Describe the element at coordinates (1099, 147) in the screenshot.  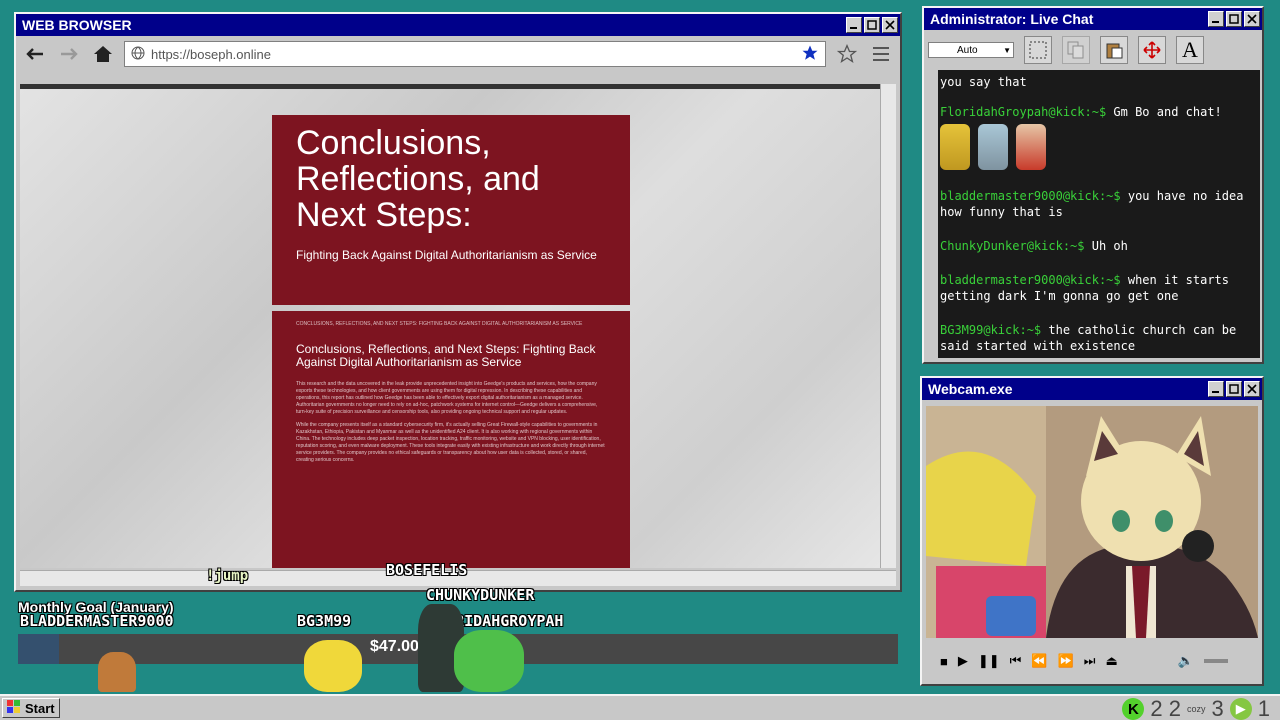
I see `emote-row` at that location.